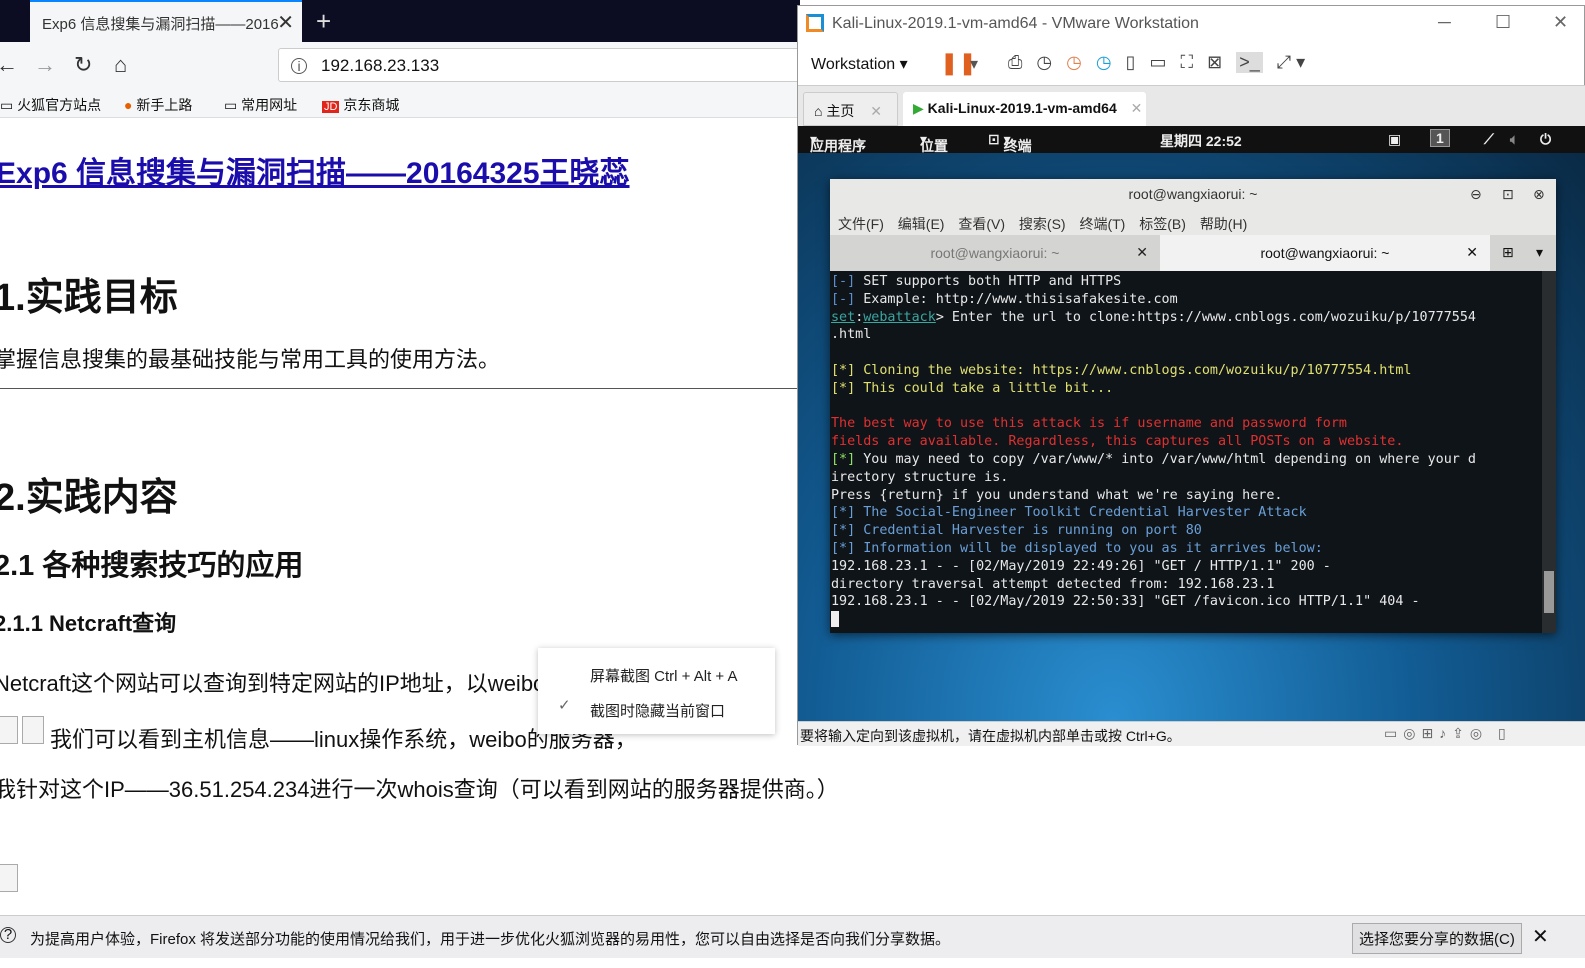 This screenshot has width=1585, height=968. I want to click on power-icon: ⏻, so click(1545, 139).